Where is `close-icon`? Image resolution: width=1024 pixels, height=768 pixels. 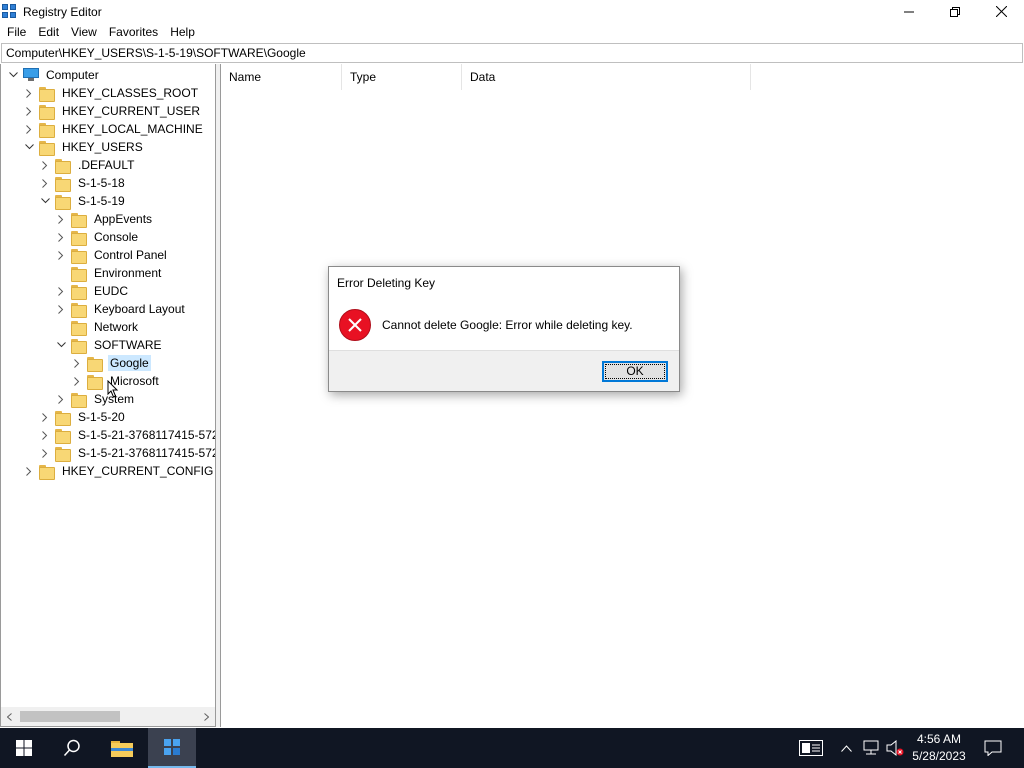
close-icon is located at coordinates (1001, 11).